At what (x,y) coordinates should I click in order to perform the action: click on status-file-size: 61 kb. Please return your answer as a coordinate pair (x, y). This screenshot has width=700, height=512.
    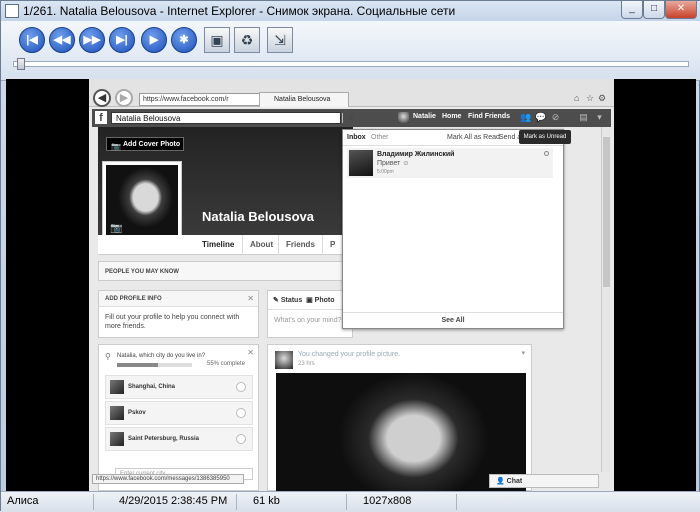
    Looking at the image, I should click on (266, 501).